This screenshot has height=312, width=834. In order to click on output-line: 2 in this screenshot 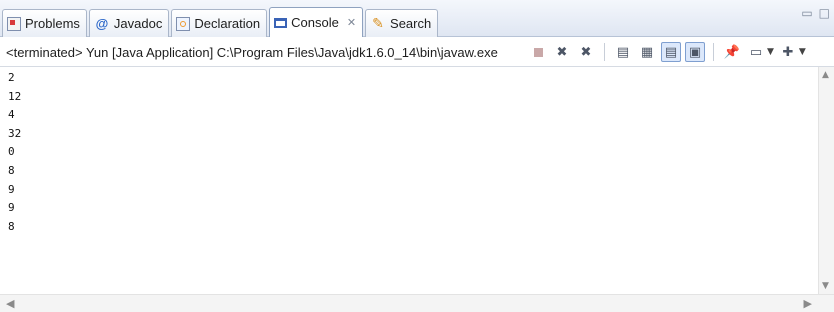, I will do `click(11, 77)`.